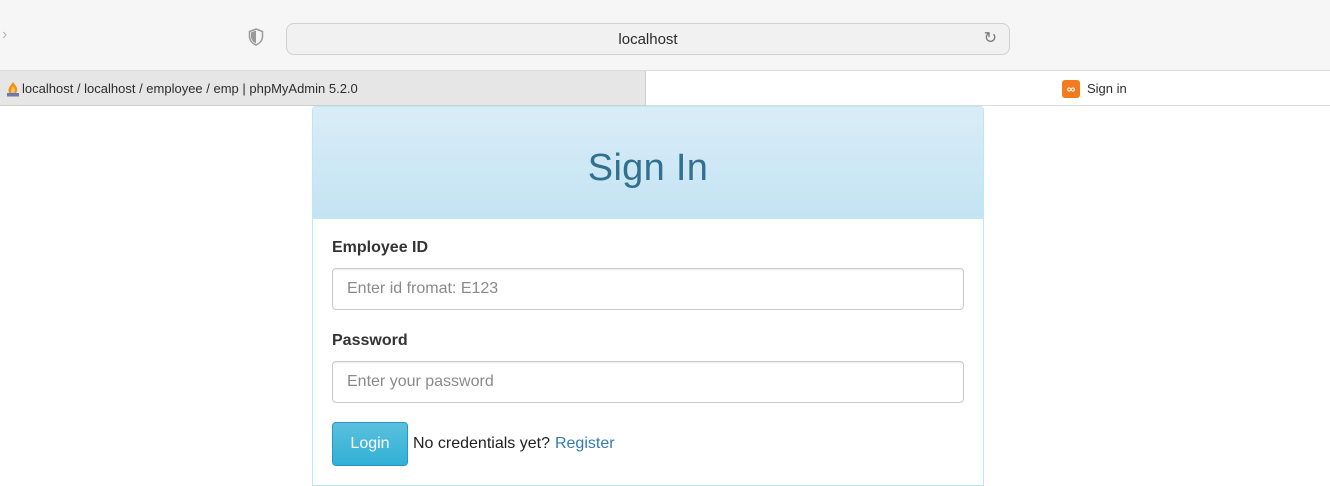  Describe the element at coordinates (1160, 88) in the screenshot. I see `tab-sign-in: ∞ Sign in` at that location.